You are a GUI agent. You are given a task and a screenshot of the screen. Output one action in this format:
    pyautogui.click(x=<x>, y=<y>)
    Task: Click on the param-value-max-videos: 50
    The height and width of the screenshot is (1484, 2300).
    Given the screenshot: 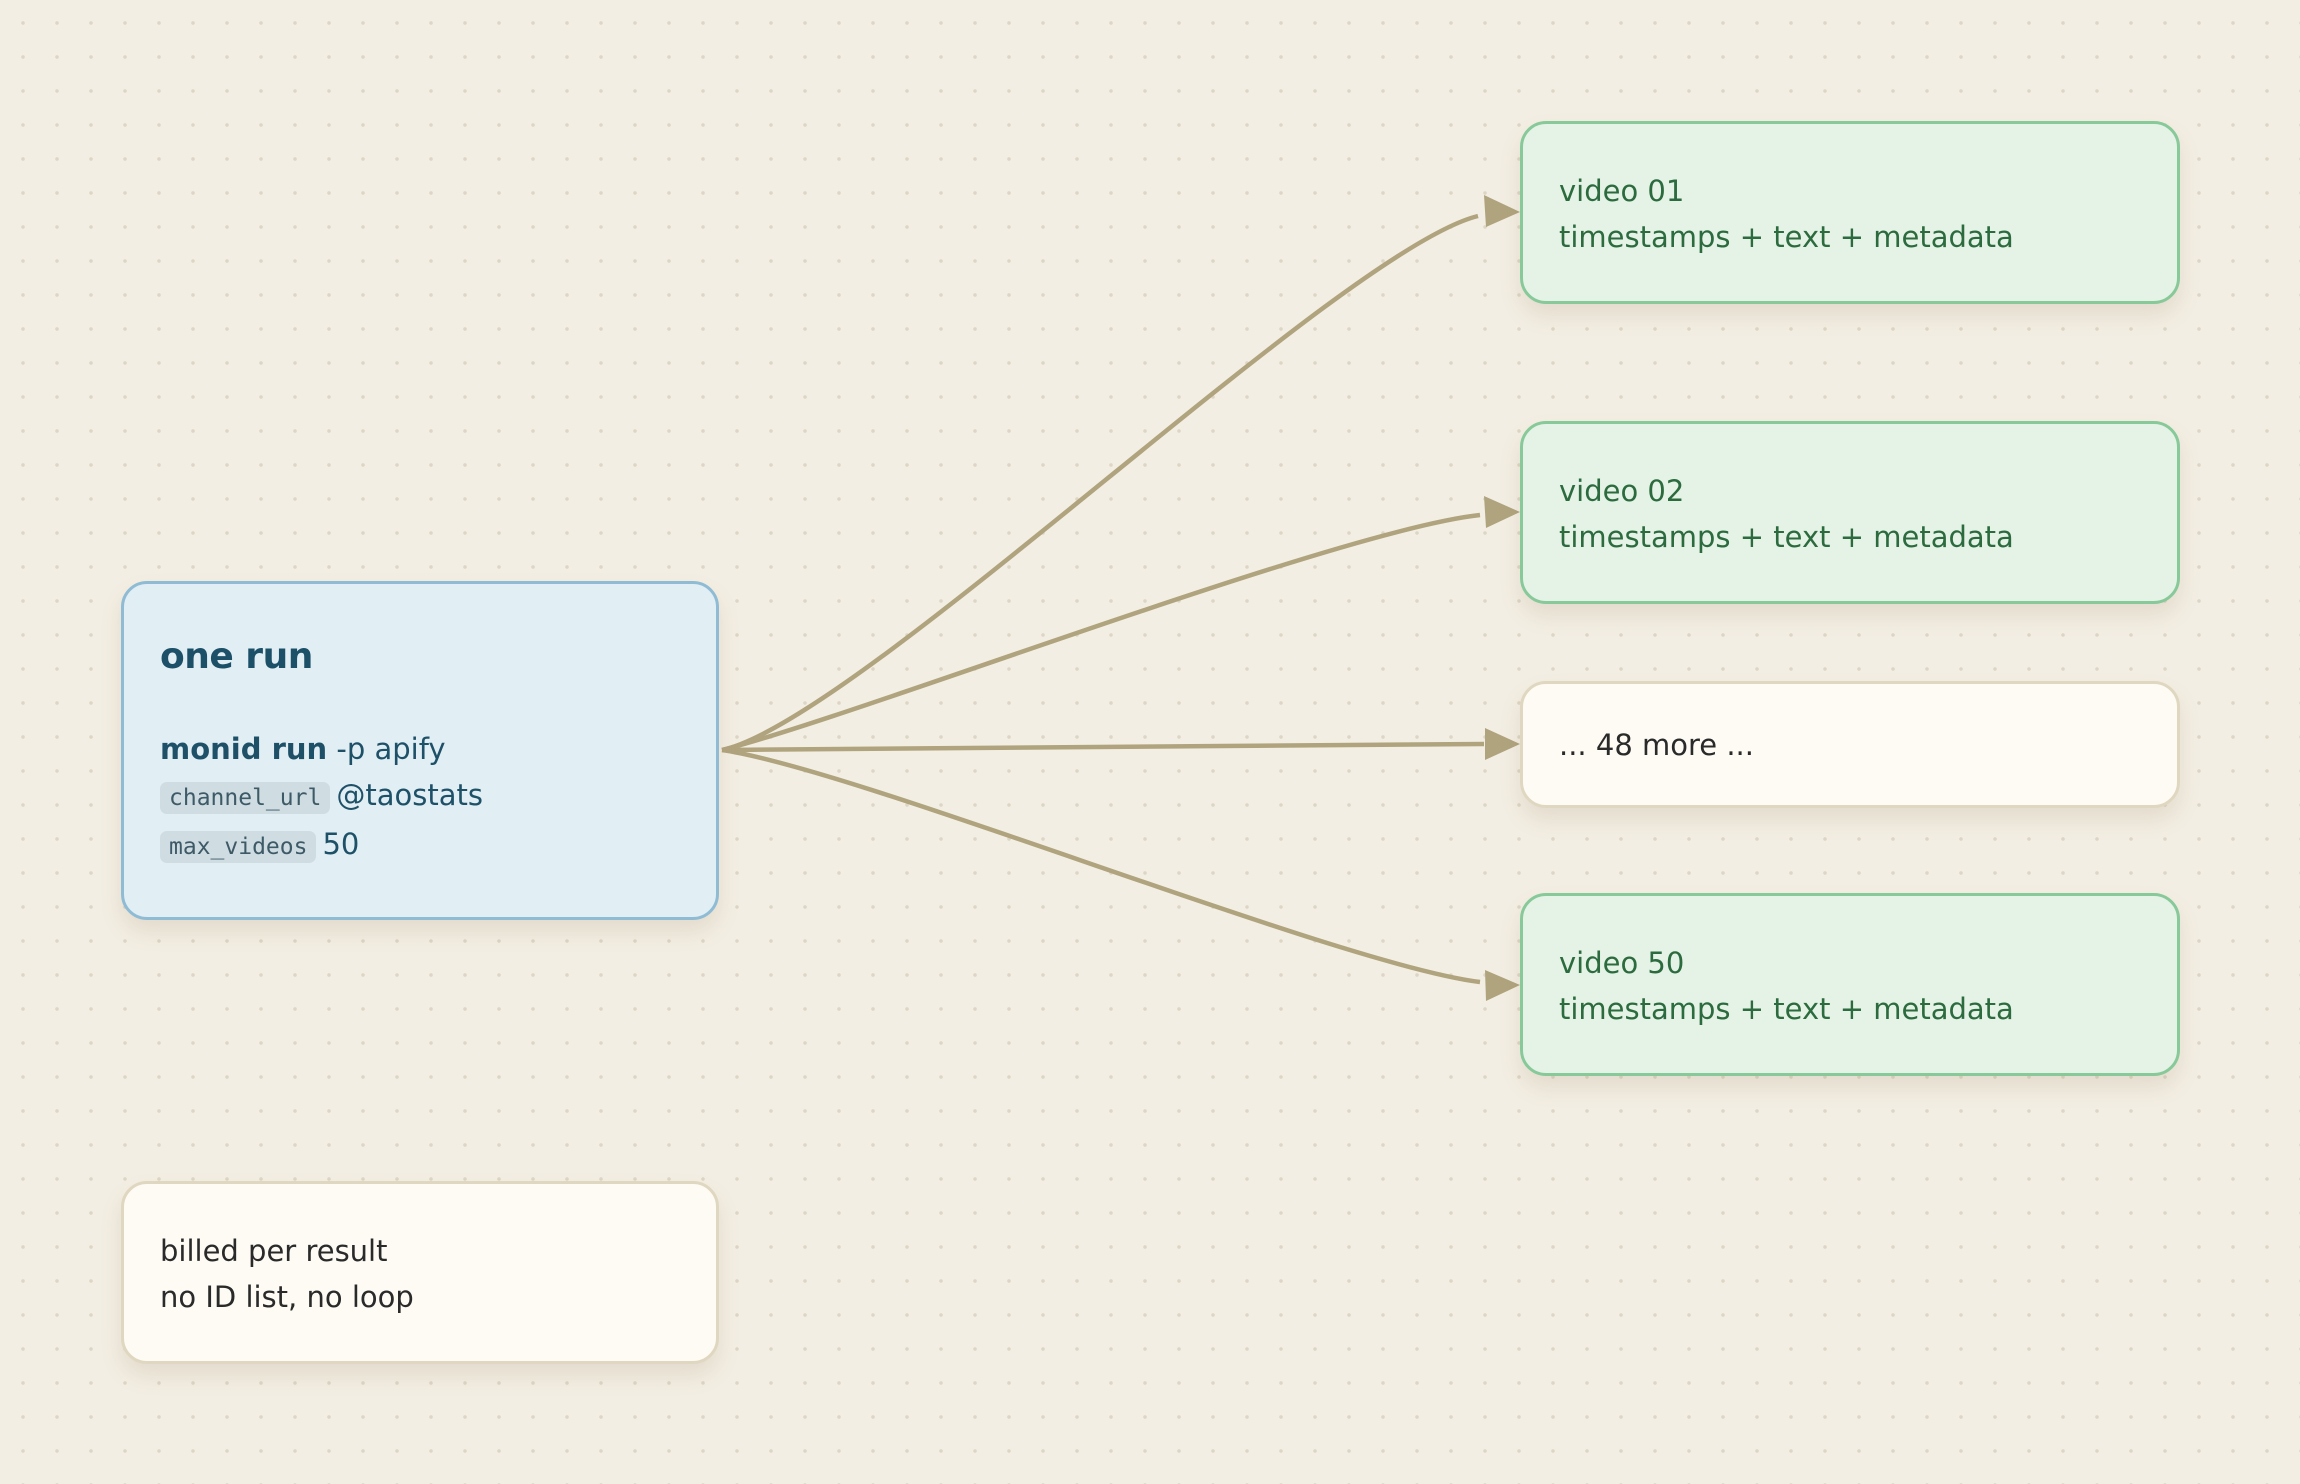 What is the action you would take?
    pyautogui.click(x=341, y=844)
    